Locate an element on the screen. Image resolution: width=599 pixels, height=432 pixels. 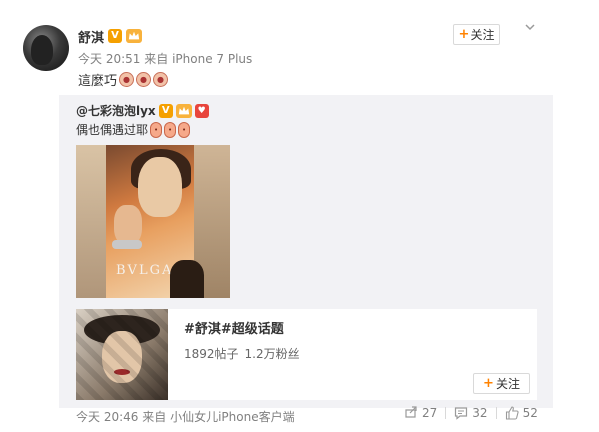
repost-text: 偶也偶遇过耶 • • • is located at coordinates (133, 129).